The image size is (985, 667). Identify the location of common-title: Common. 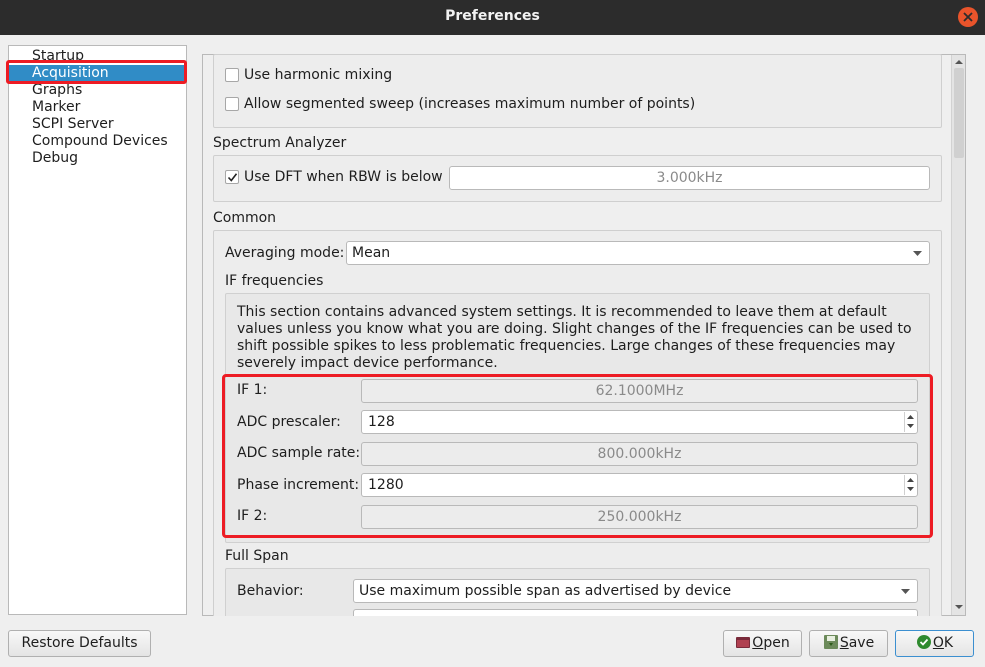
(245, 218).